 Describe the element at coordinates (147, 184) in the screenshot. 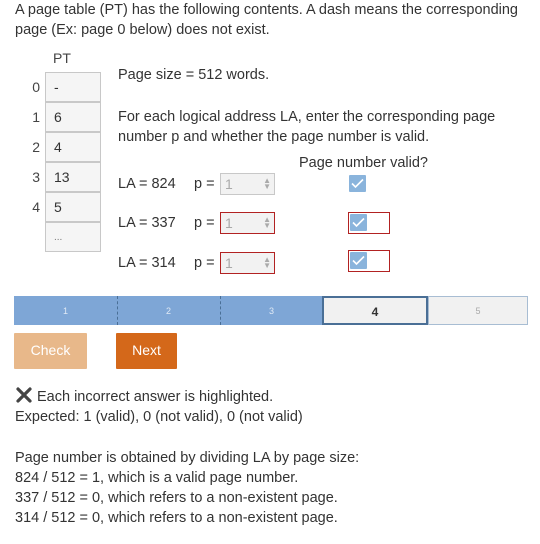

I see `la-label: LA = 824` at that location.